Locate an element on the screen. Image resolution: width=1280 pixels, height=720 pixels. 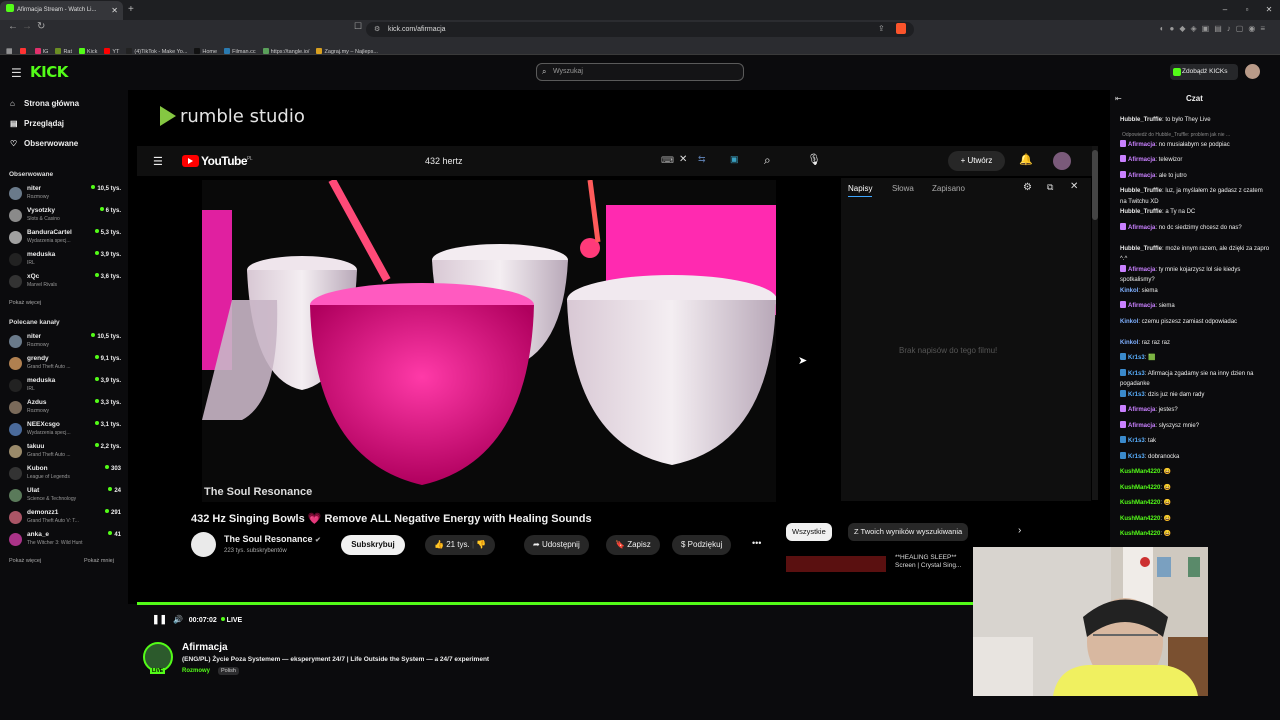
brave-shield-icon is located at coordinates (901, 28).